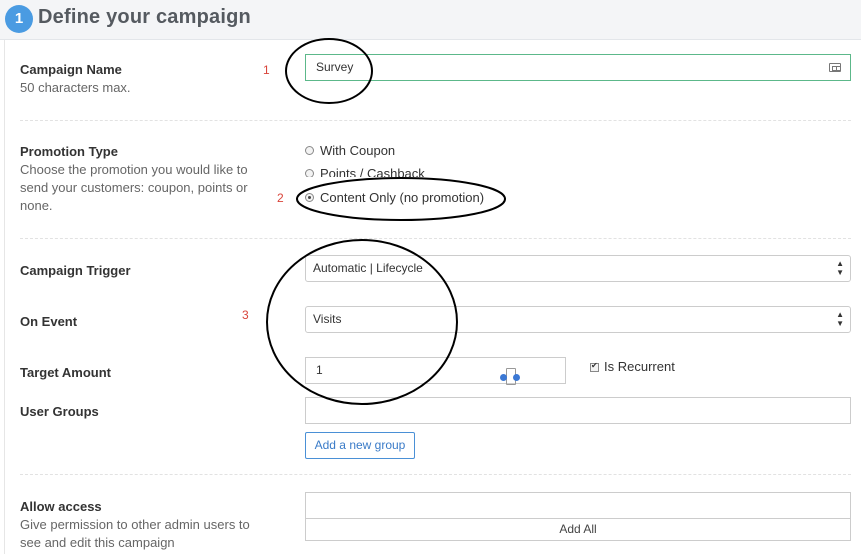 Image resolution: width=861 pixels, height=554 pixels. I want to click on radio-label: Content Only (no promotion), so click(402, 197).